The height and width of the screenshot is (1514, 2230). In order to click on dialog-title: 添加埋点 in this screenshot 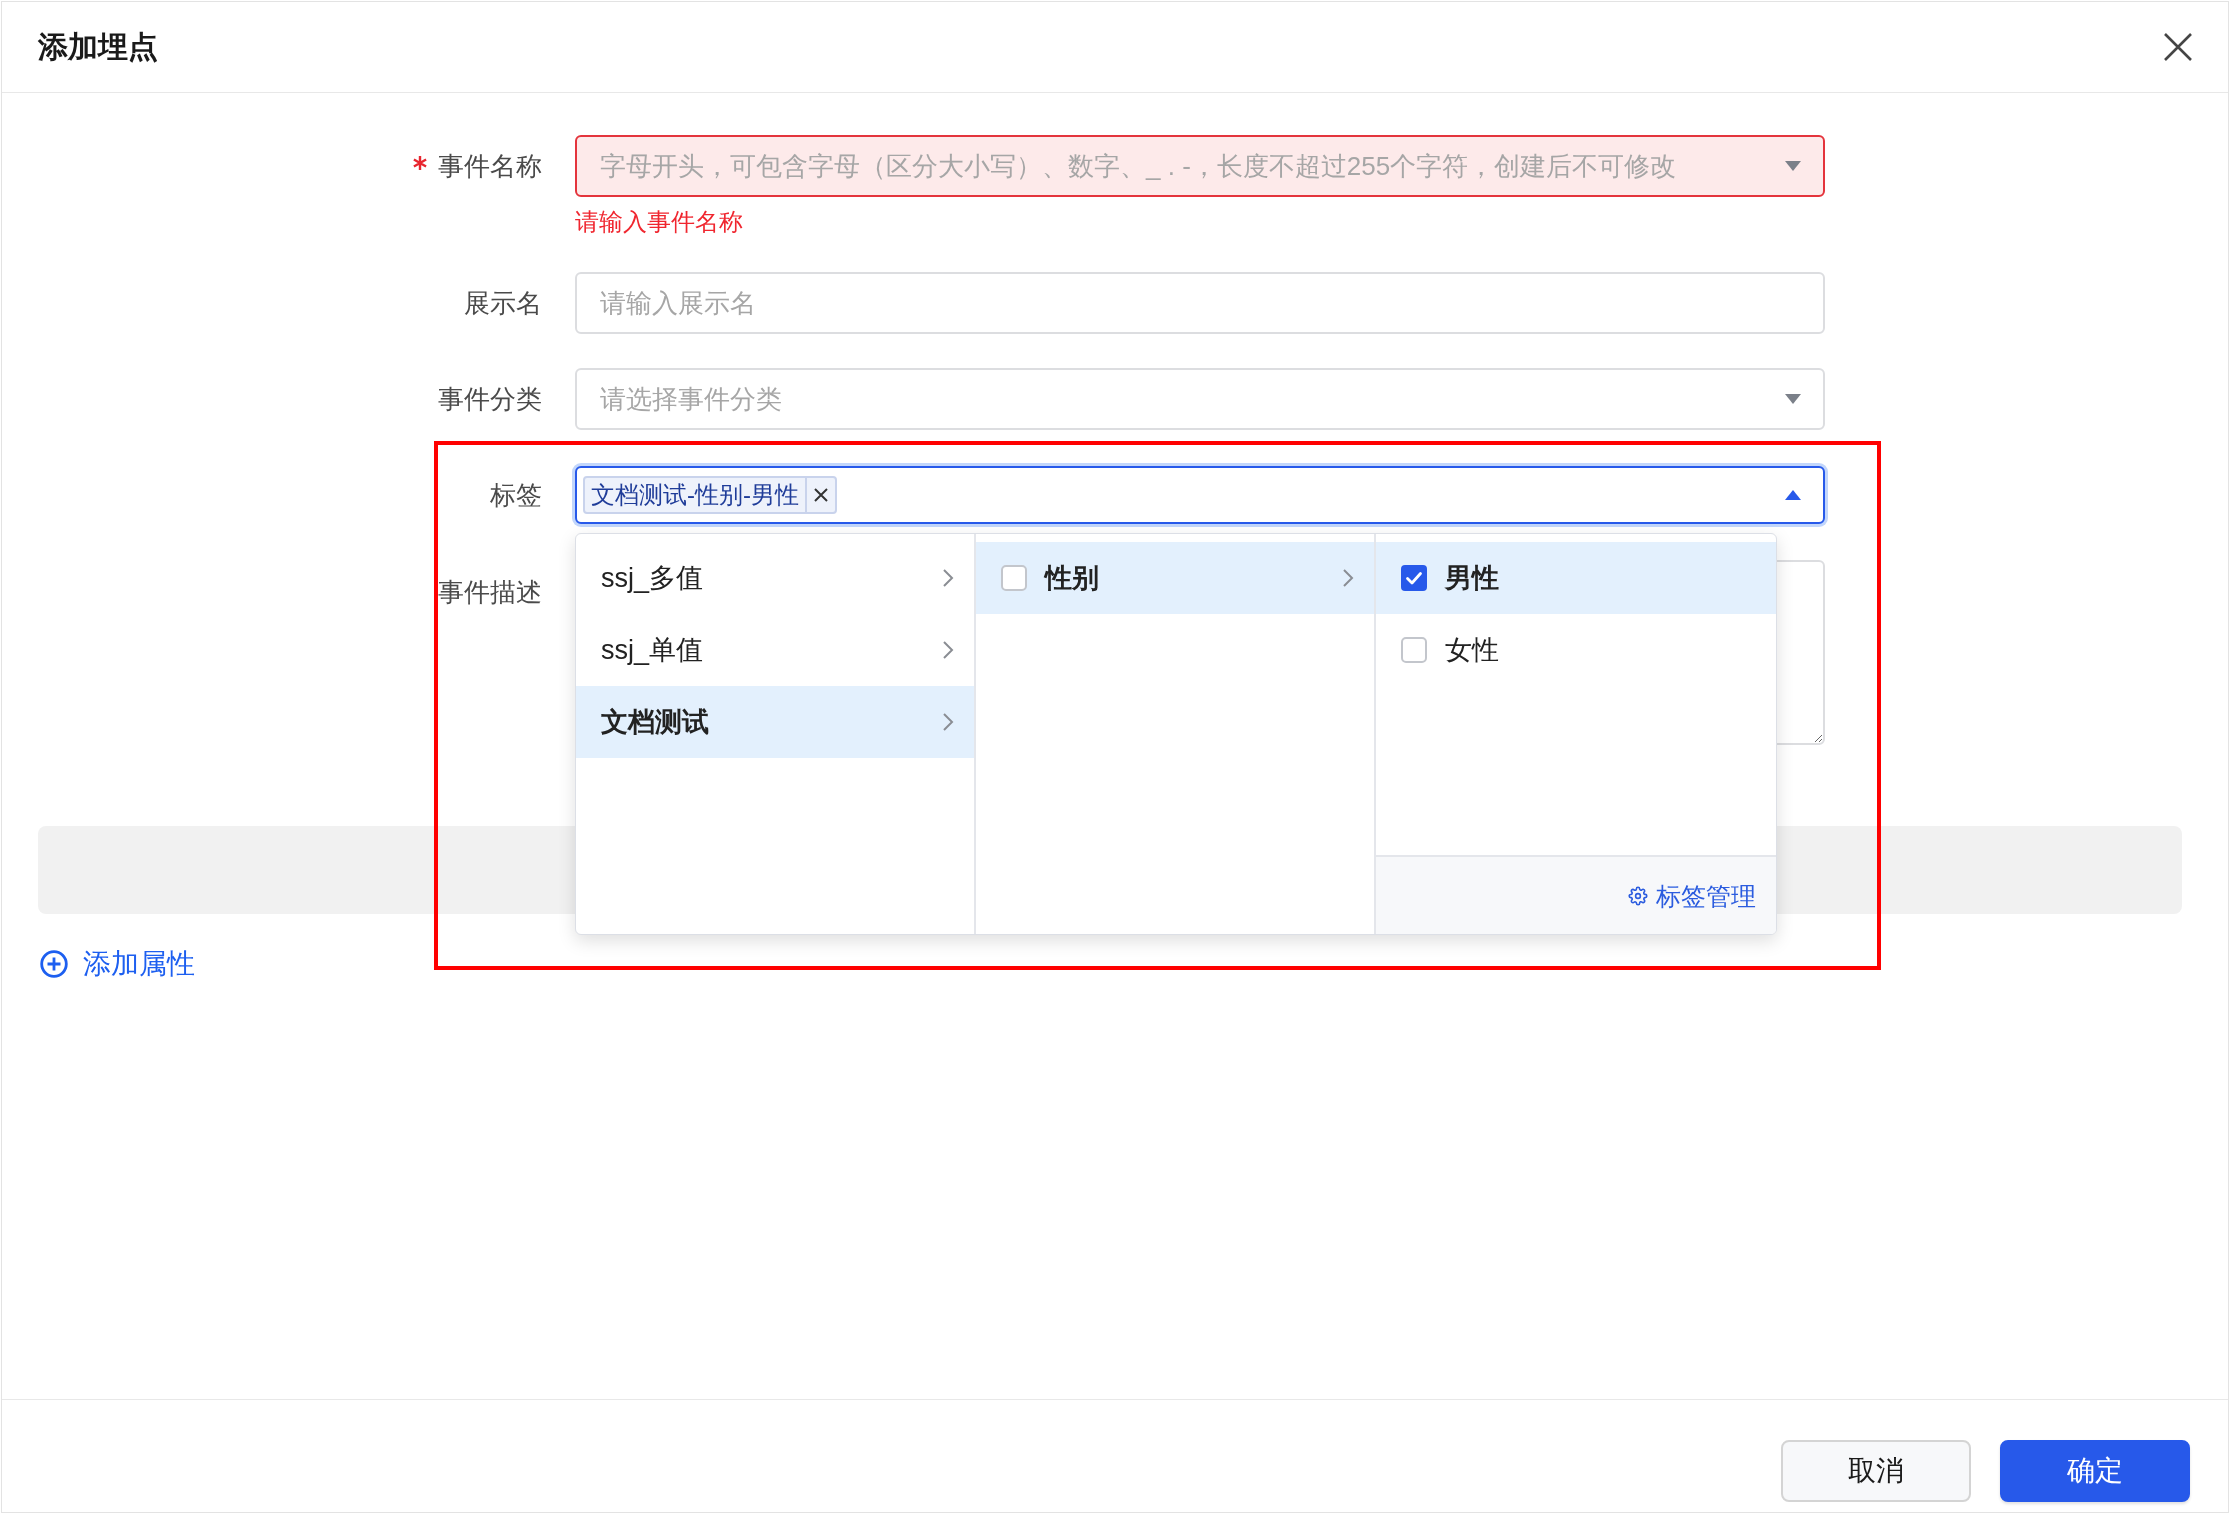, I will do `click(98, 47)`.